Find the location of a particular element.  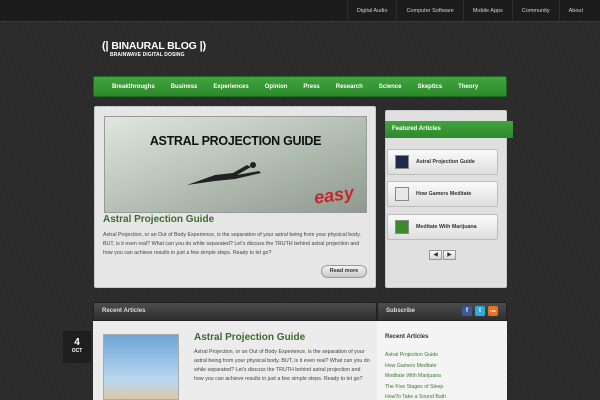

nav-business: Business is located at coordinates (184, 87).